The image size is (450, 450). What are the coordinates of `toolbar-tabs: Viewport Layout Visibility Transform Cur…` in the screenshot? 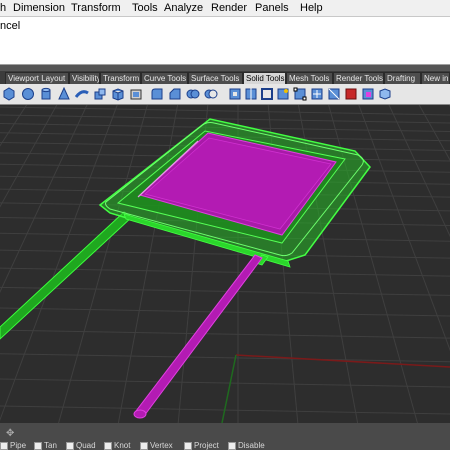 It's located at (225, 77).